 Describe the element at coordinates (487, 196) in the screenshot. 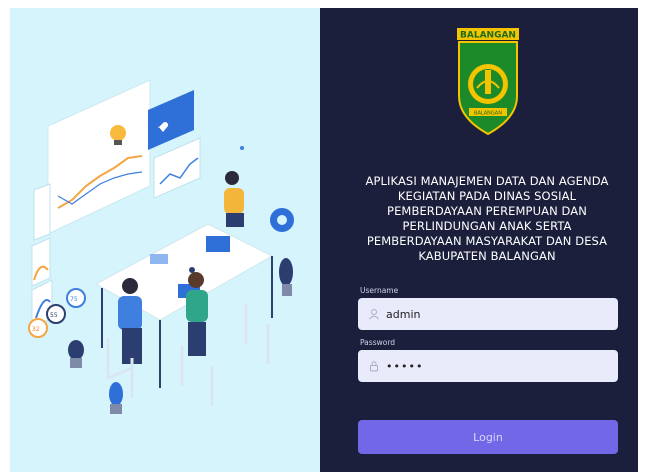

I see `app-title-line: KEGIATAN PADA DINAS SOSIAL` at that location.